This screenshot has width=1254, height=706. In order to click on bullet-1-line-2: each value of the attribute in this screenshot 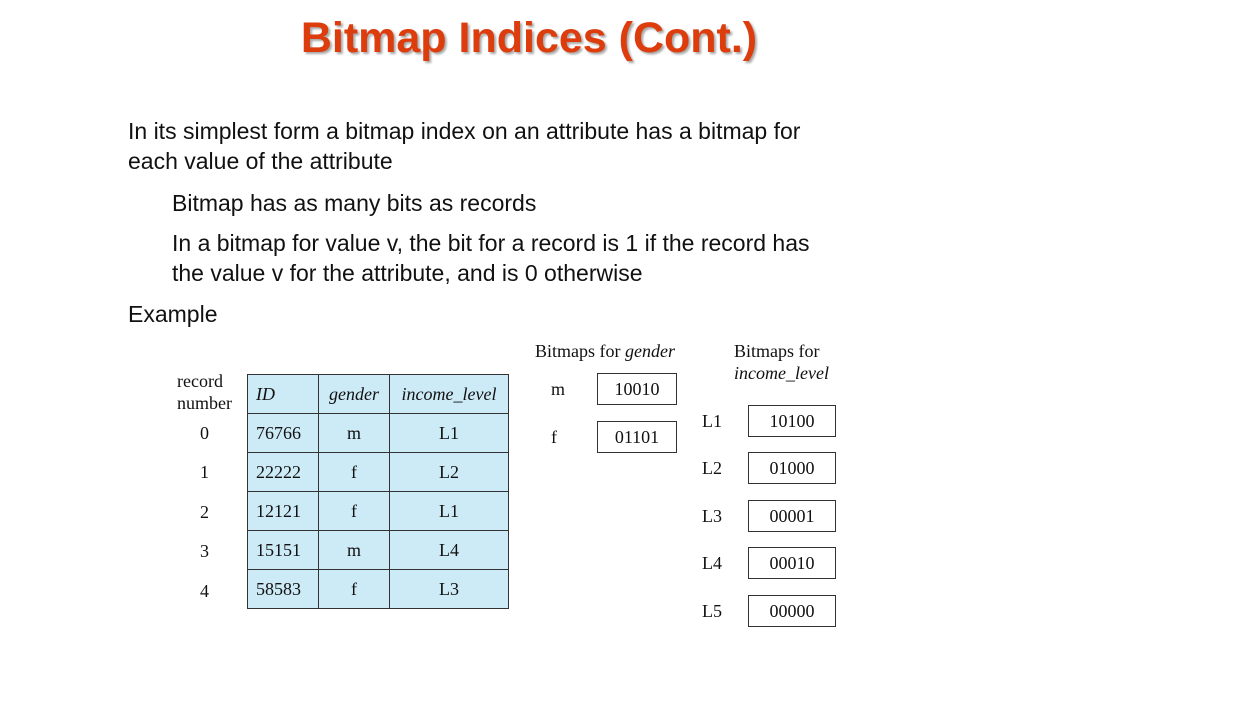, I will do `click(260, 161)`.